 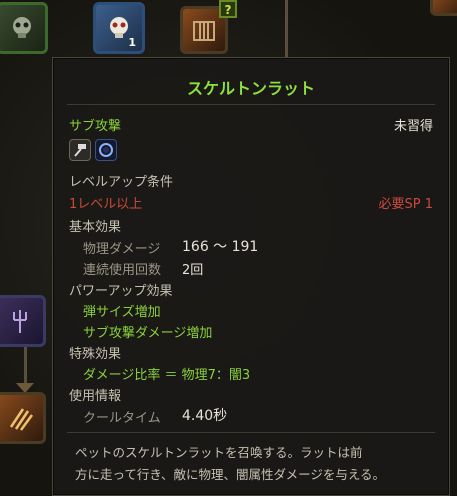 I want to click on skill-tile-skeleton-rat: 1, so click(x=119, y=28).